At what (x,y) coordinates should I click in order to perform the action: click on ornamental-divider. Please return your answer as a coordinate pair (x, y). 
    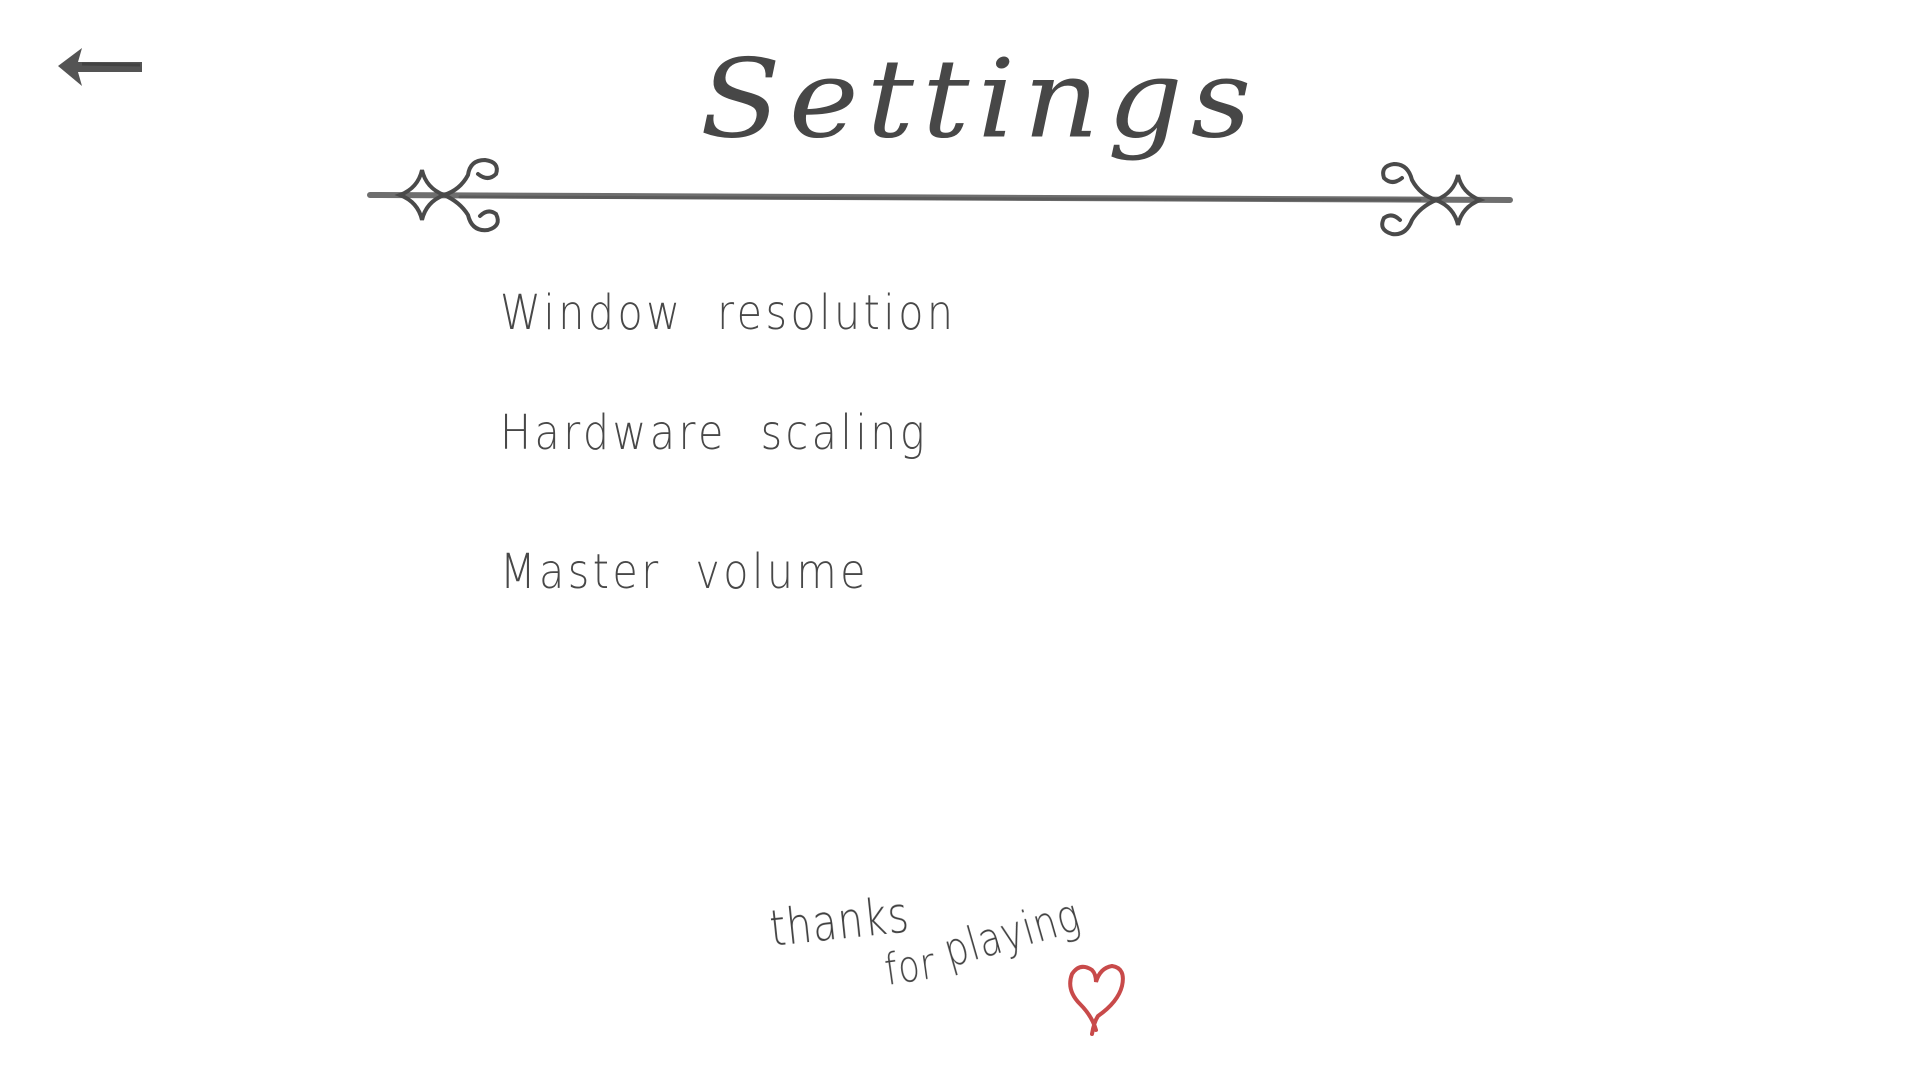
    Looking at the image, I should click on (940, 197).